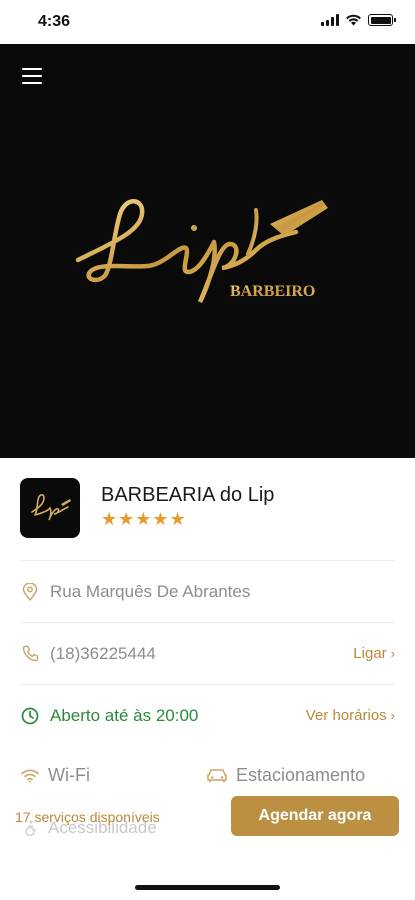 This screenshot has height=900, width=415. Describe the element at coordinates (217, 776) in the screenshot. I see `car-icon` at that location.